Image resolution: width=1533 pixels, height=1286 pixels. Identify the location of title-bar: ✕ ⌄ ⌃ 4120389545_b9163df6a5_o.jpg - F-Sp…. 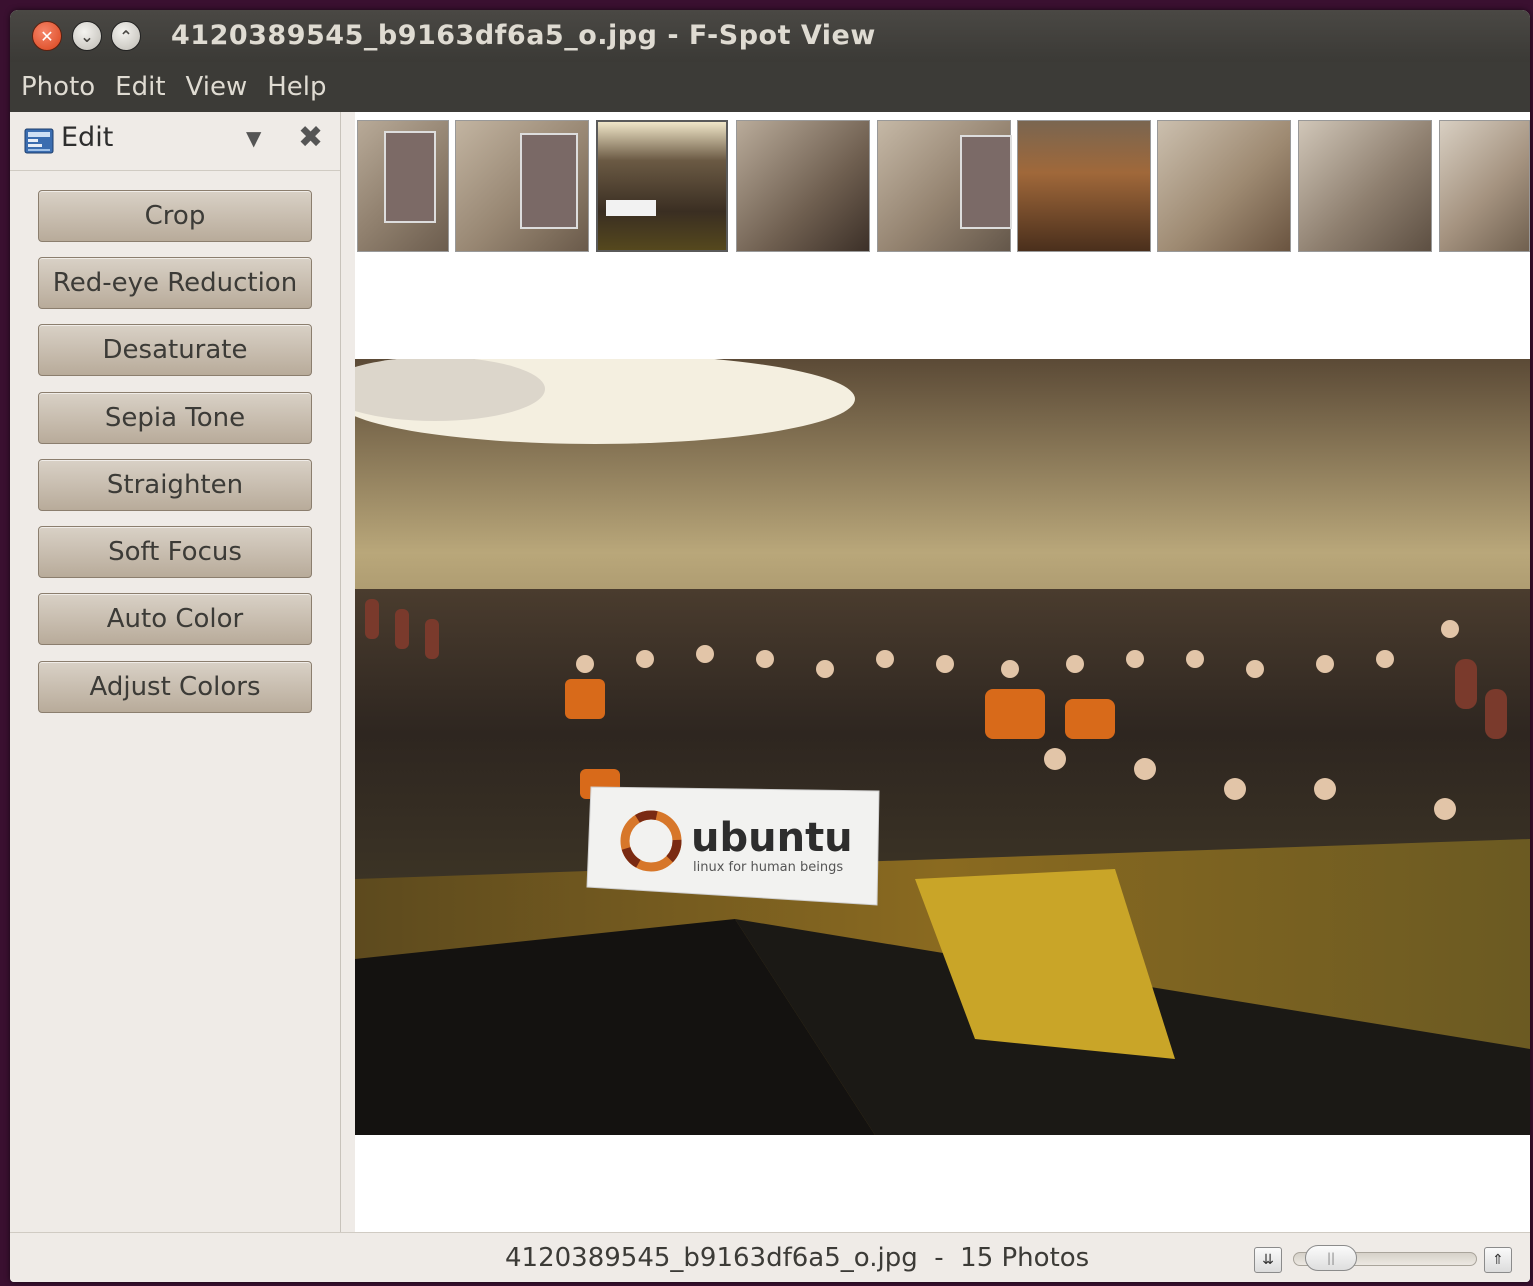
(770, 36).